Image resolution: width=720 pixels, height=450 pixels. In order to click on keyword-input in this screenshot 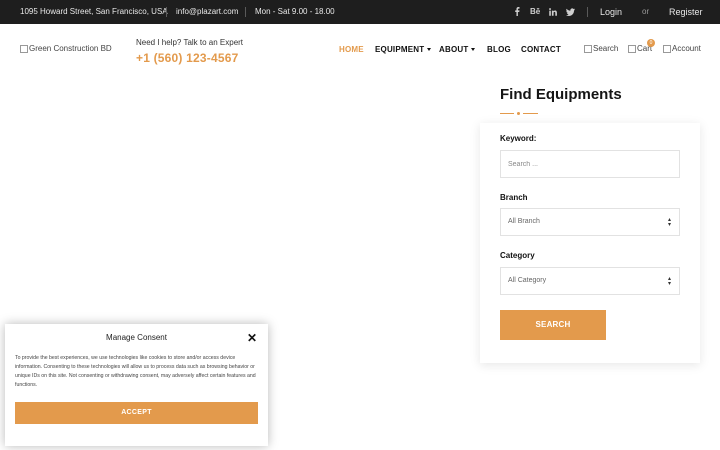, I will do `click(590, 164)`.